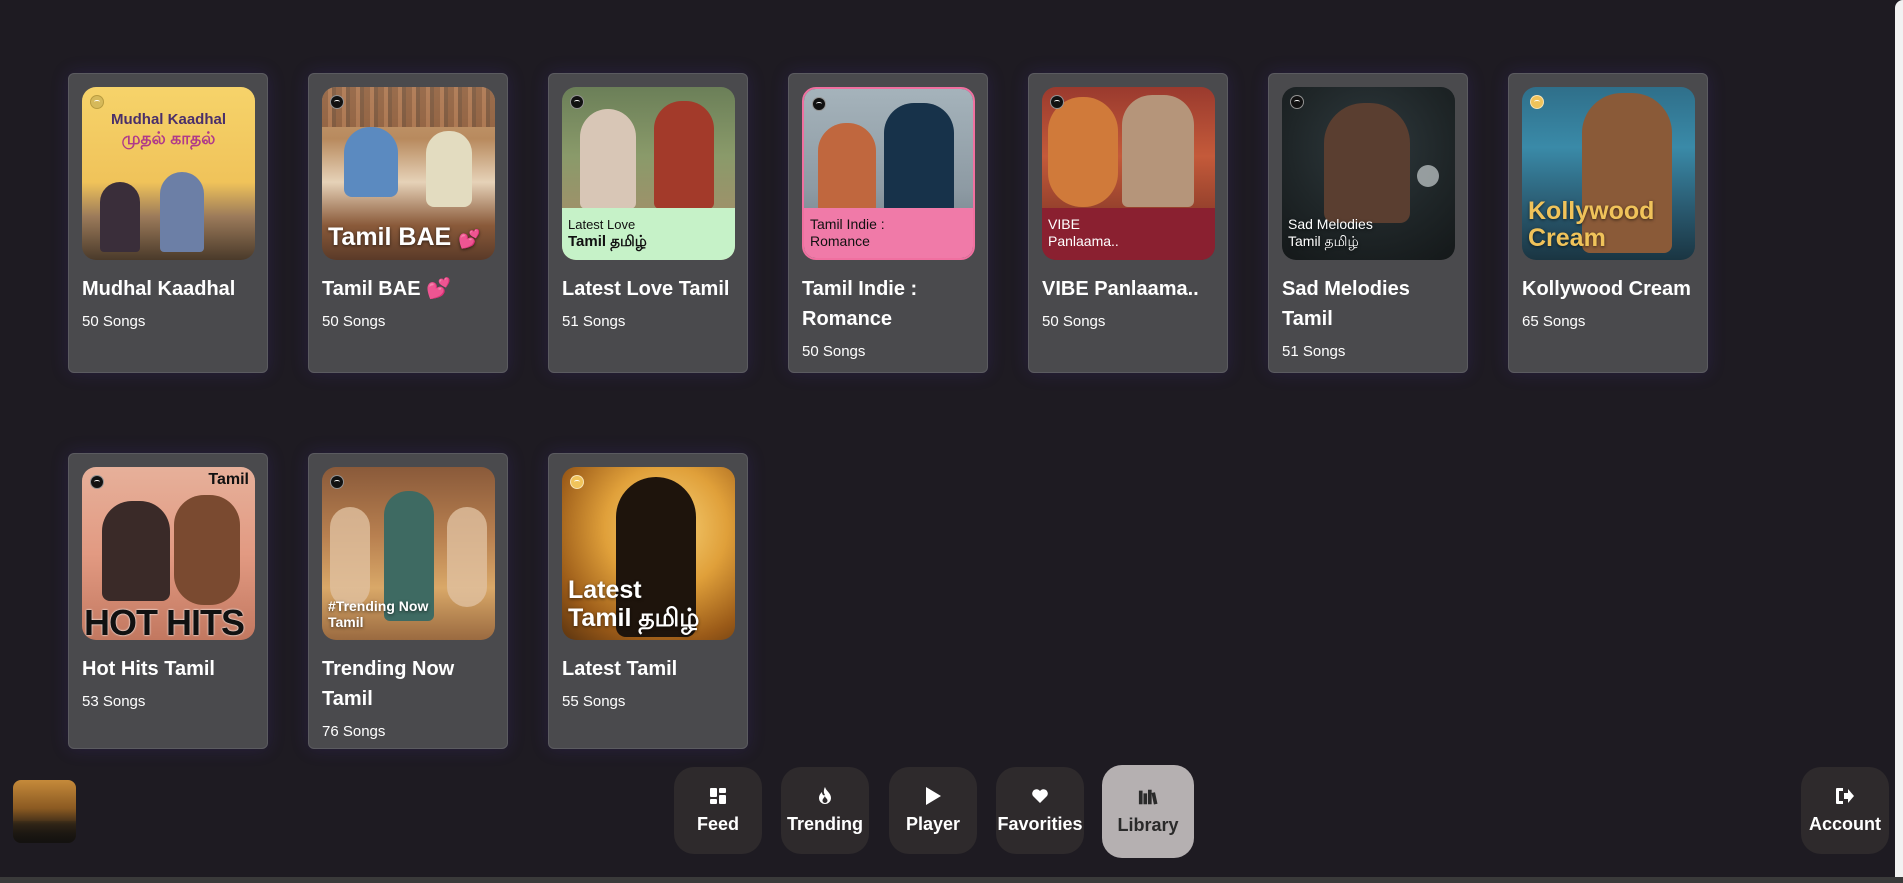 This screenshot has height=883, width=1903. Describe the element at coordinates (1040, 796) in the screenshot. I see `heart-icon` at that location.